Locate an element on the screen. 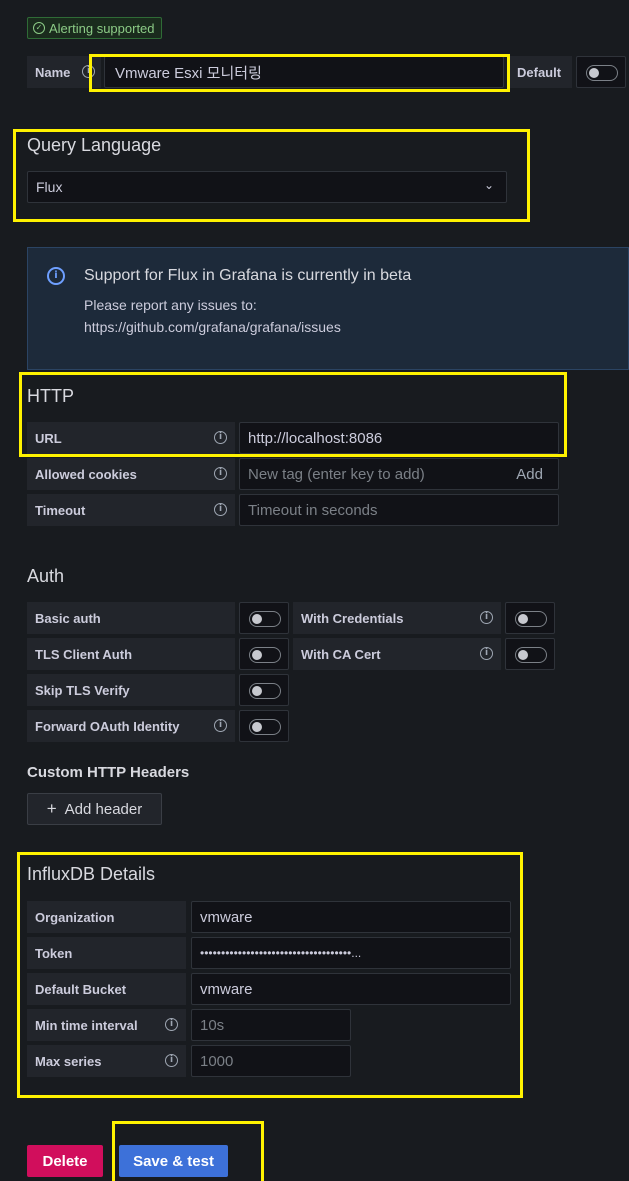 The image size is (629, 1181). default-toggle-box is located at coordinates (601, 72).